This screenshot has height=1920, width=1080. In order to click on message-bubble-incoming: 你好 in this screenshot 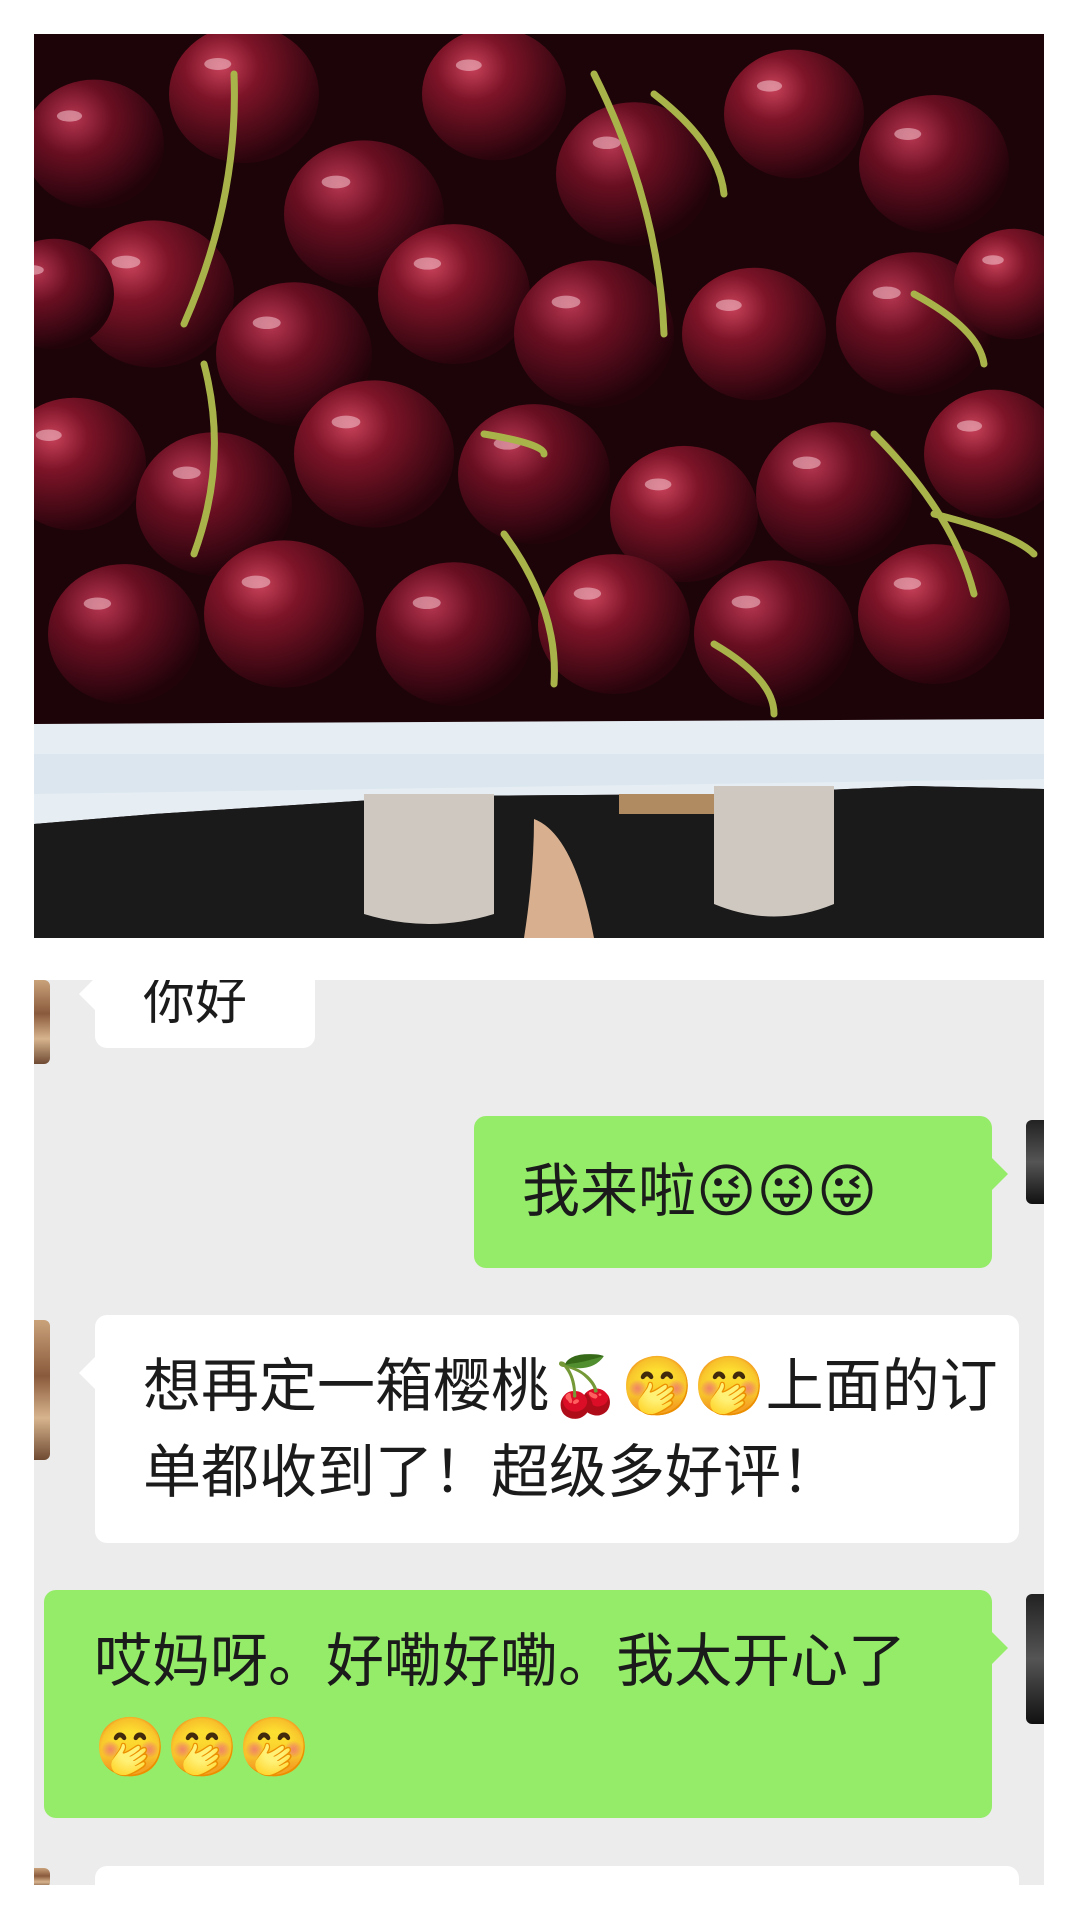, I will do `click(197, 1014)`.